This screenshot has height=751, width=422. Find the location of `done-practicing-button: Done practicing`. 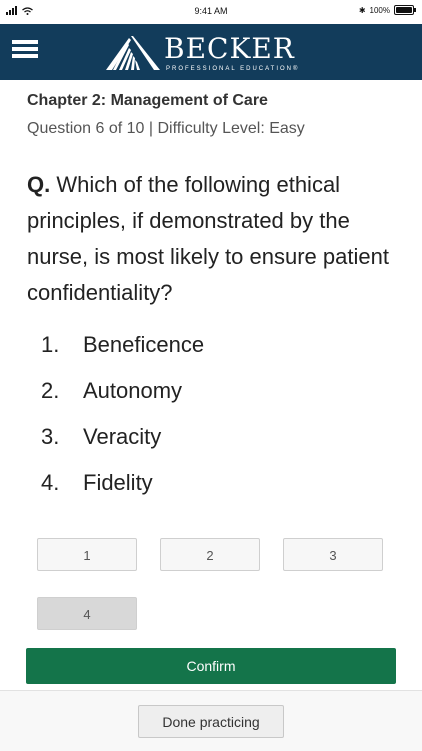

done-practicing-button: Done practicing is located at coordinates (211, 721).